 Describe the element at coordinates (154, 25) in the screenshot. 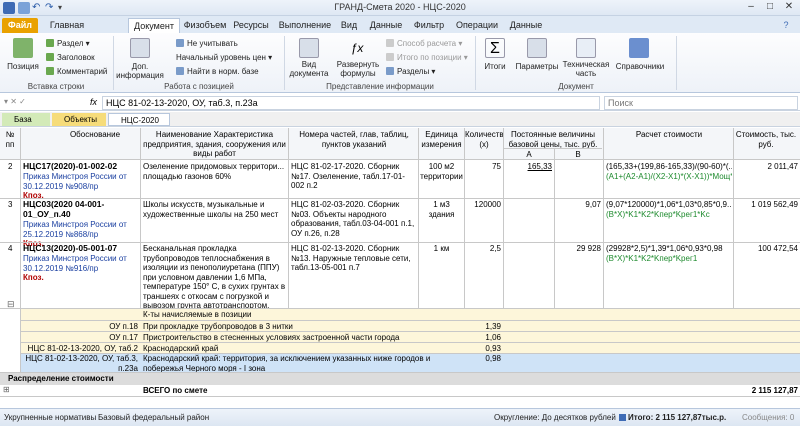

I see `tab-document: Документ` at that location.